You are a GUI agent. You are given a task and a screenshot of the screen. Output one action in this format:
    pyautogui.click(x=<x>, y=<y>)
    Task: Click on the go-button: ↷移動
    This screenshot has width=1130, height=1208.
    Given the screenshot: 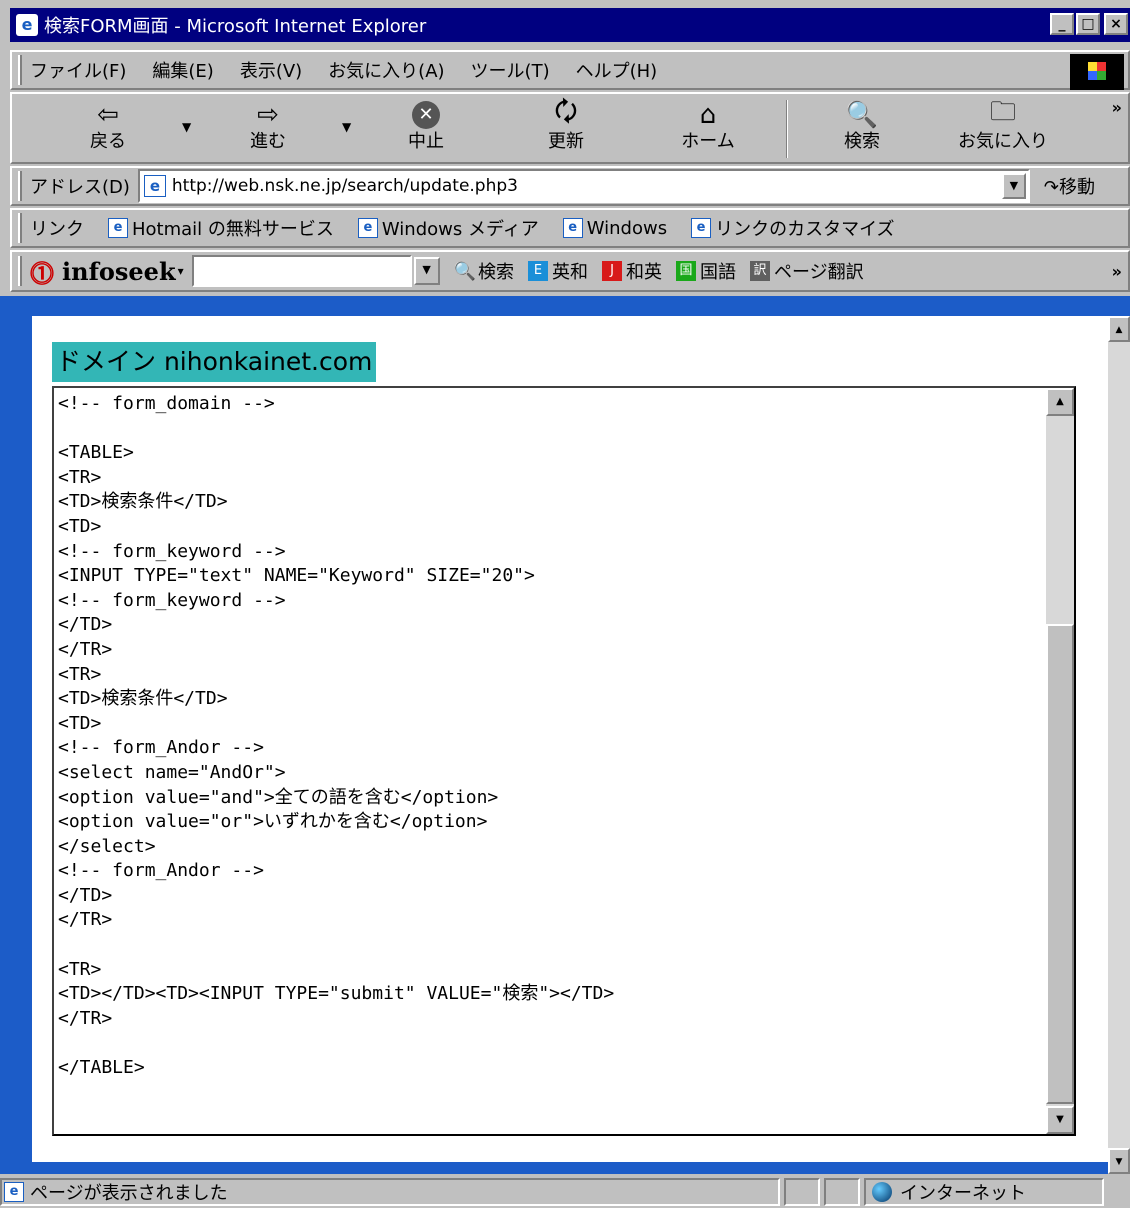 What is the action you would take?
    pyautogui.click(x=1069, y=186)
    